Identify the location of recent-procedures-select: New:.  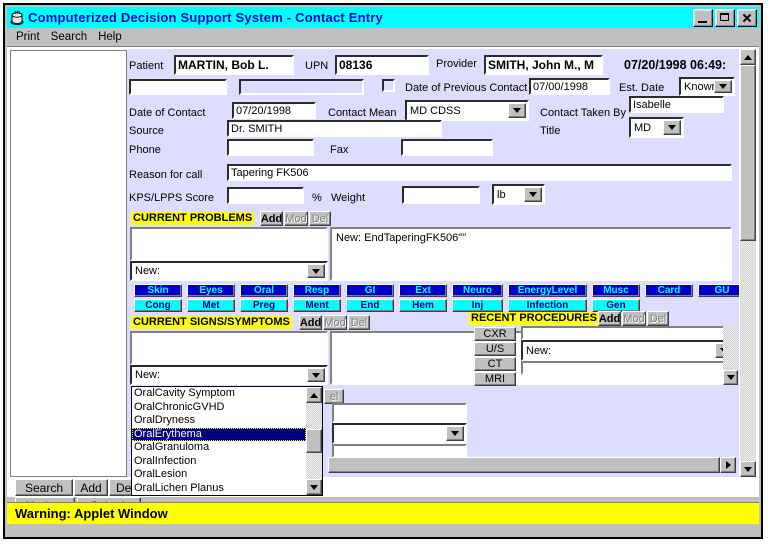
(628, 350).